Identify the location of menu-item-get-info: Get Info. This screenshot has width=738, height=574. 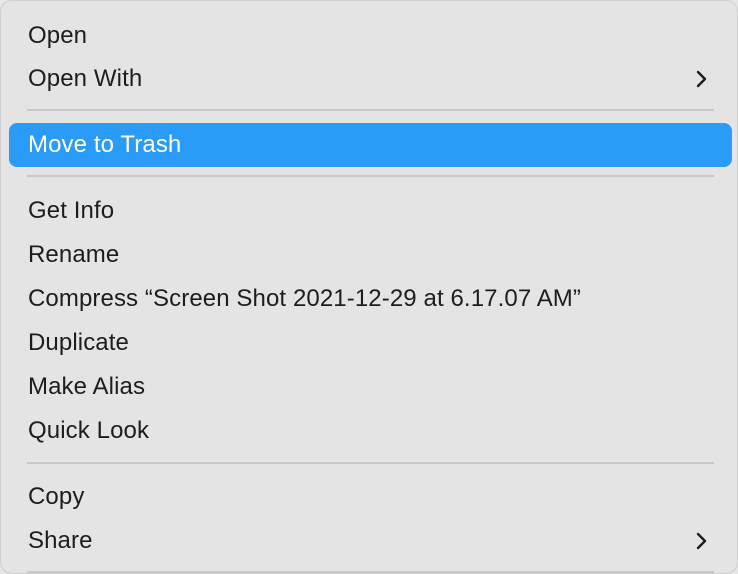
(370, 211).